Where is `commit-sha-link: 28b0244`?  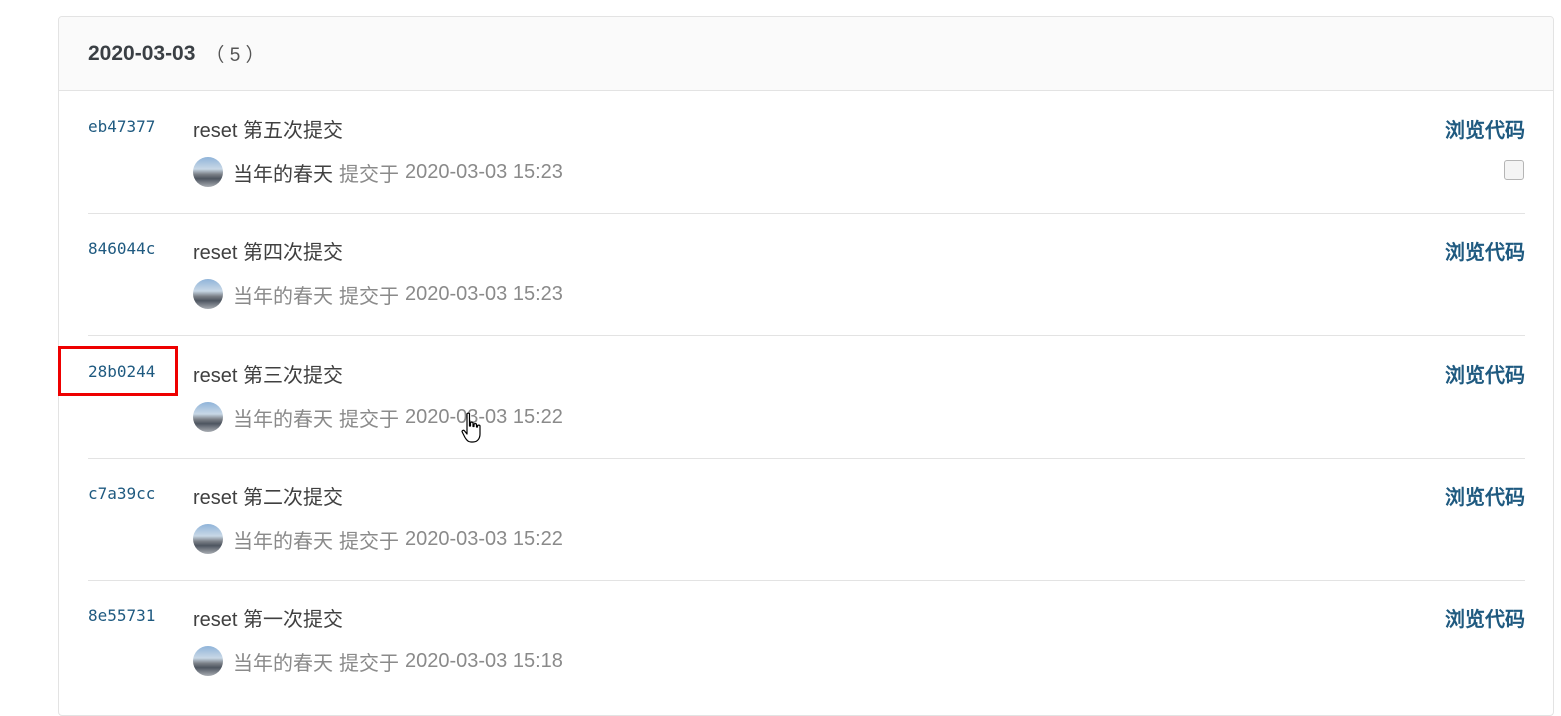
commit-sha-link: 28b0244 is located at coordinates (121, 371).